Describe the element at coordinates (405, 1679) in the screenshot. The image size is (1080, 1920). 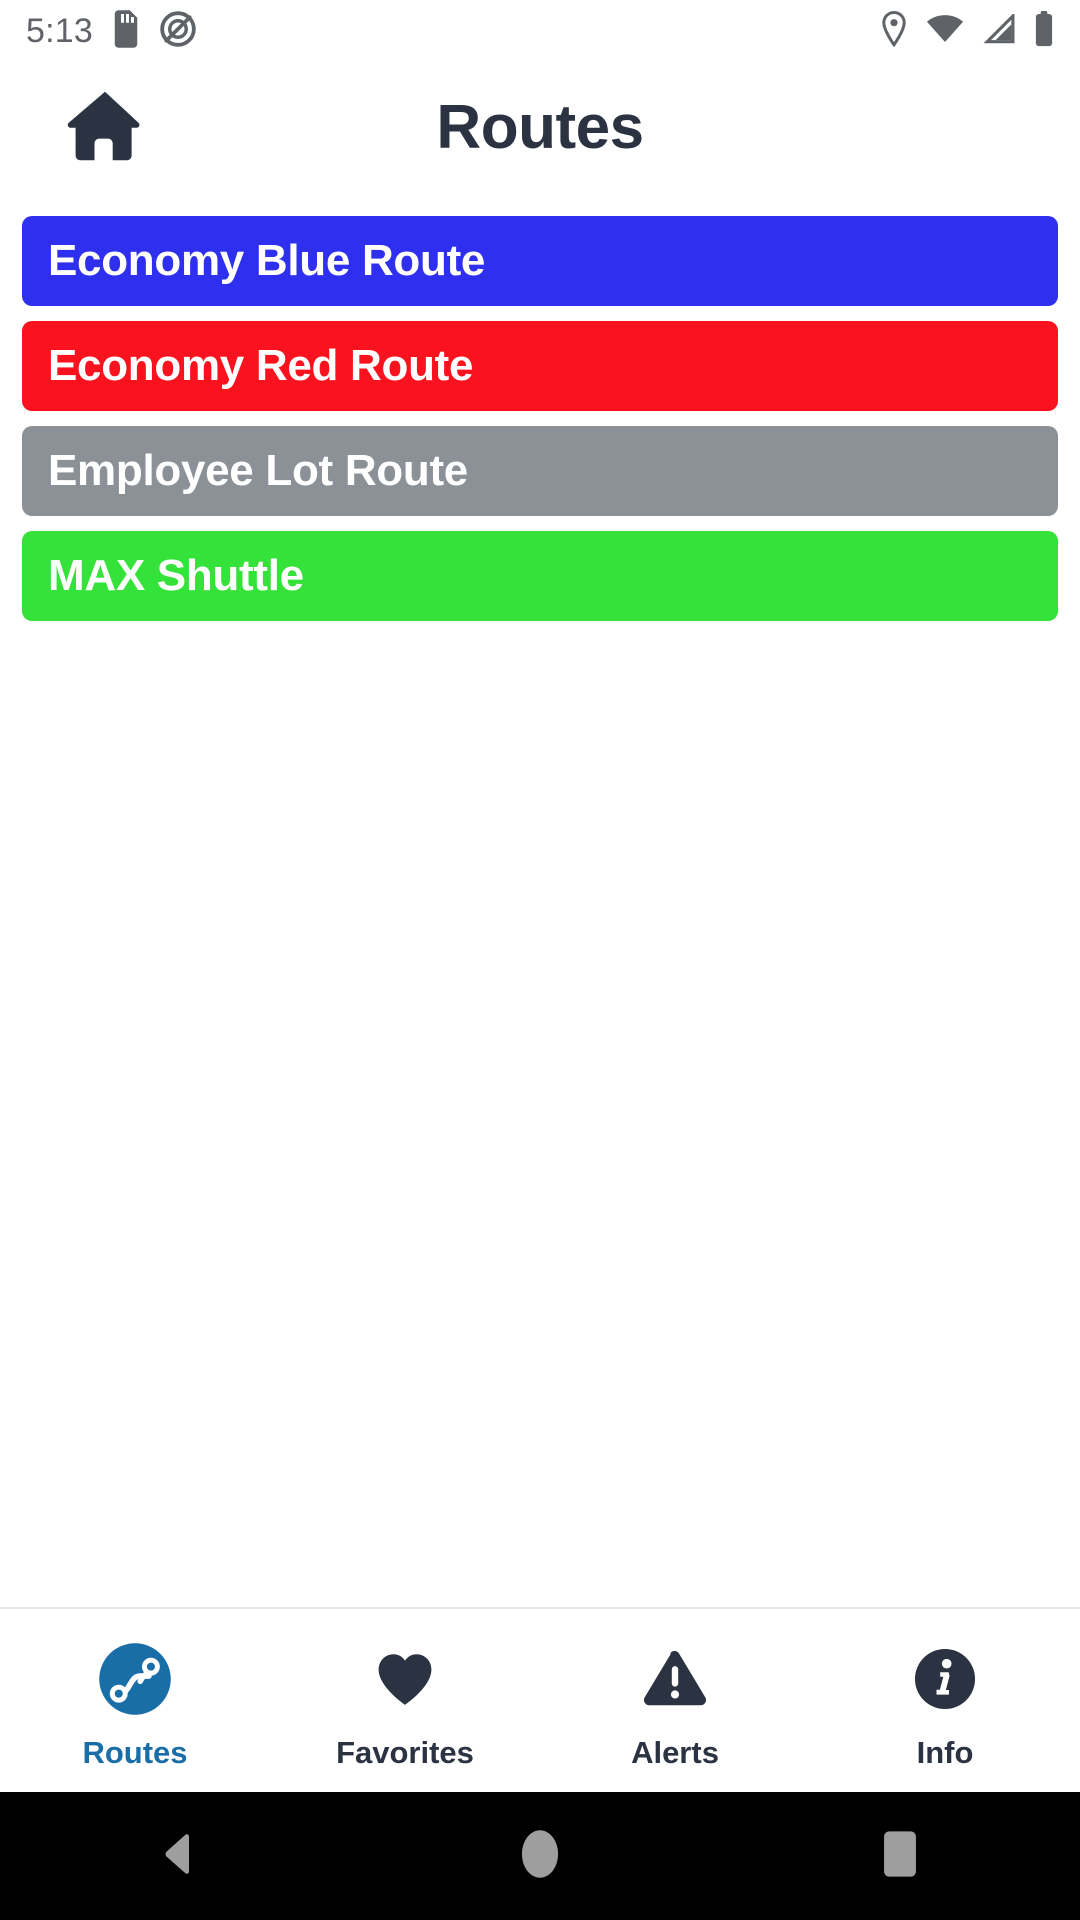
I see `heart-icon` at that location.